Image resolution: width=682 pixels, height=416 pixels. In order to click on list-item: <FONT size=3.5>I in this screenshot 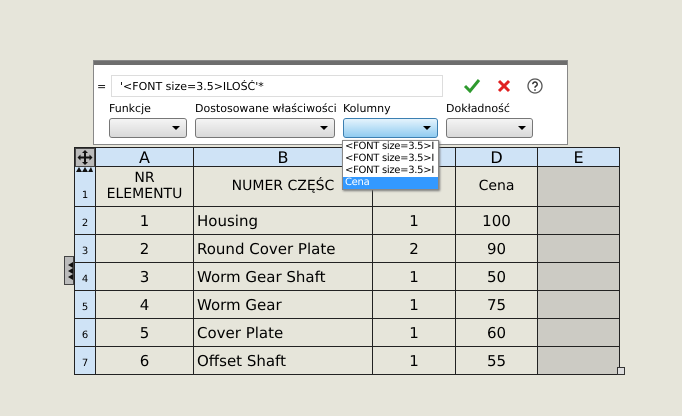, I will do `click(390, 171)`.